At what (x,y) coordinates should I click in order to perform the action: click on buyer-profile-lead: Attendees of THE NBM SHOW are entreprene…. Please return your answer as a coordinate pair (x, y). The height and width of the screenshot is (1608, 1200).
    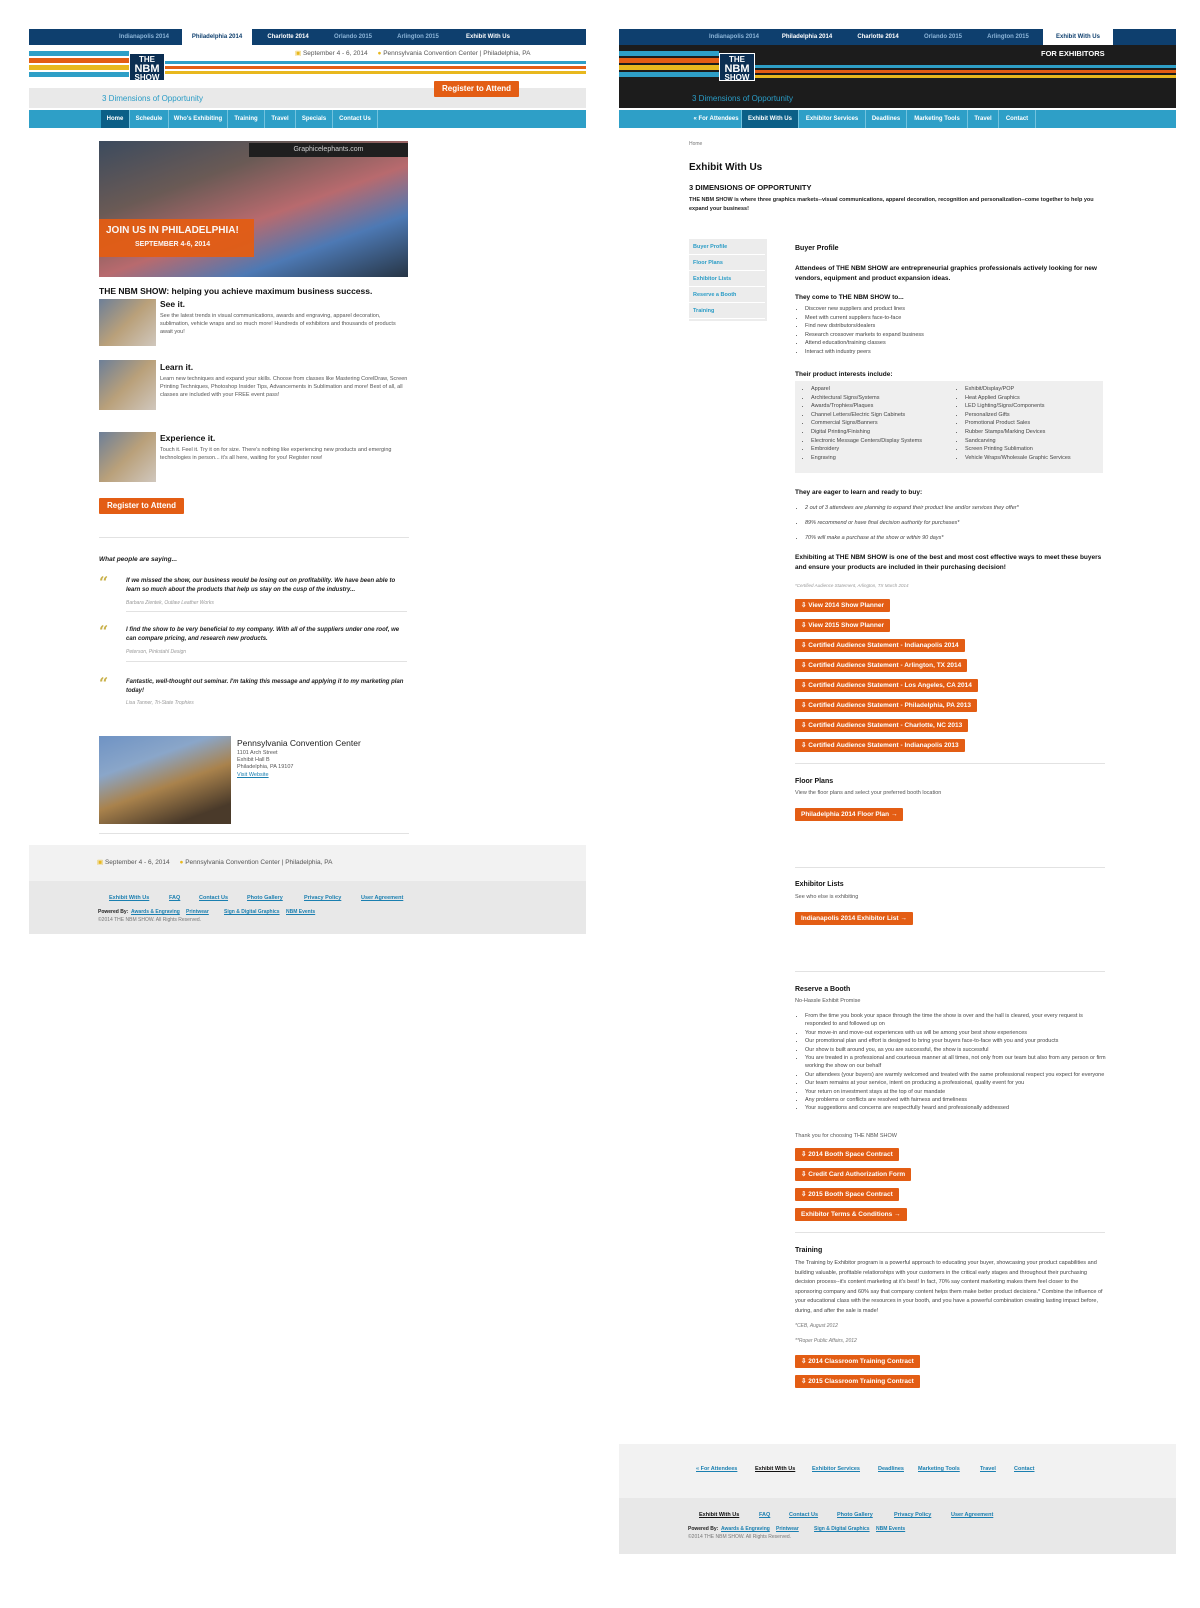
    Looking at the image, I should click on (946, 273).